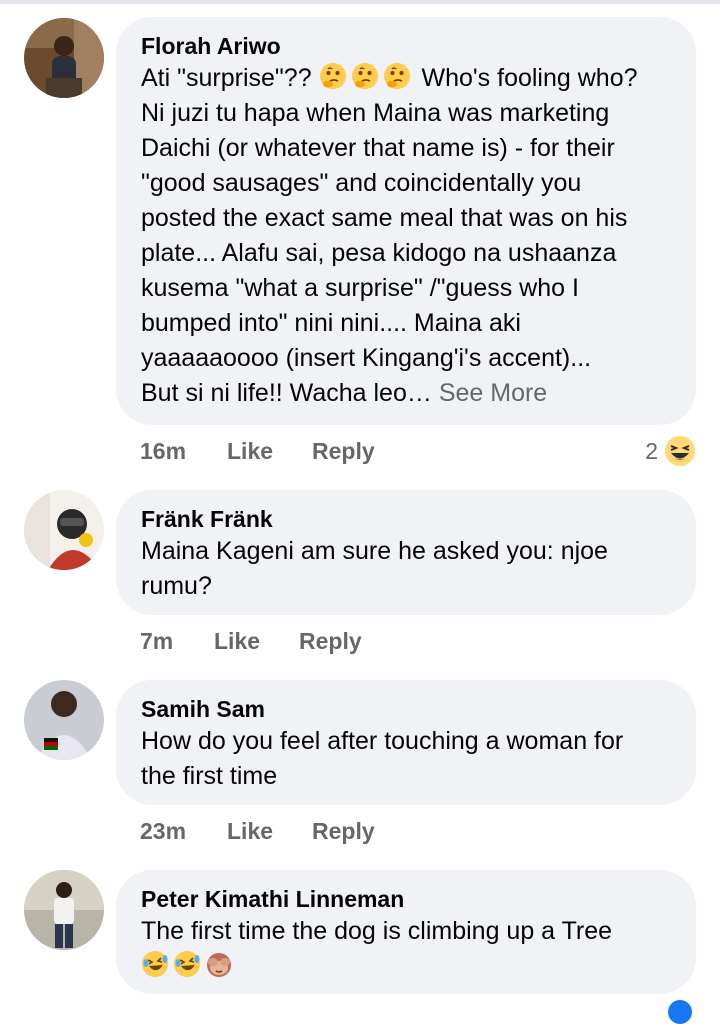  Describe the element at coordinates (406, 709) in the screenshot. I see `comment-author: Samih Sam` at that location.